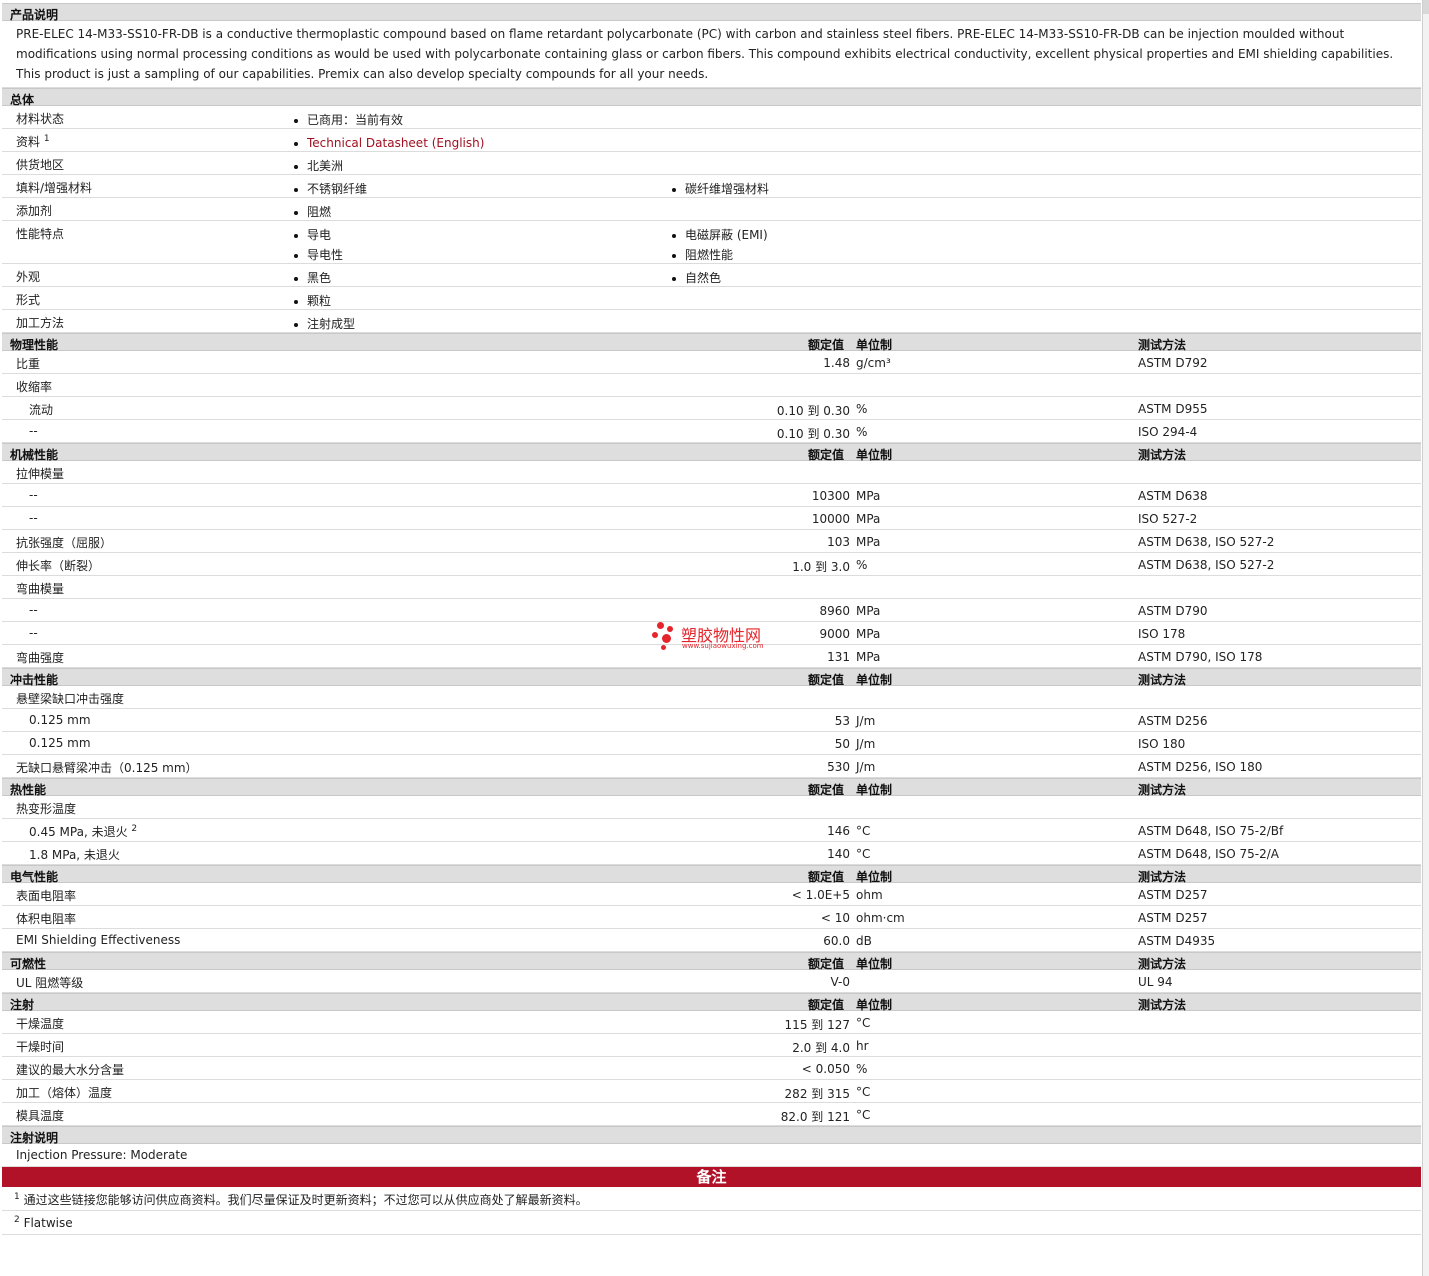  What do you see at coordinates (711, 541) in the screenshot?
I see `property-row: 抗张强度（屈服） 103 MPa ASTM D638, ISO 527-2` at bounding box center [711, 541].